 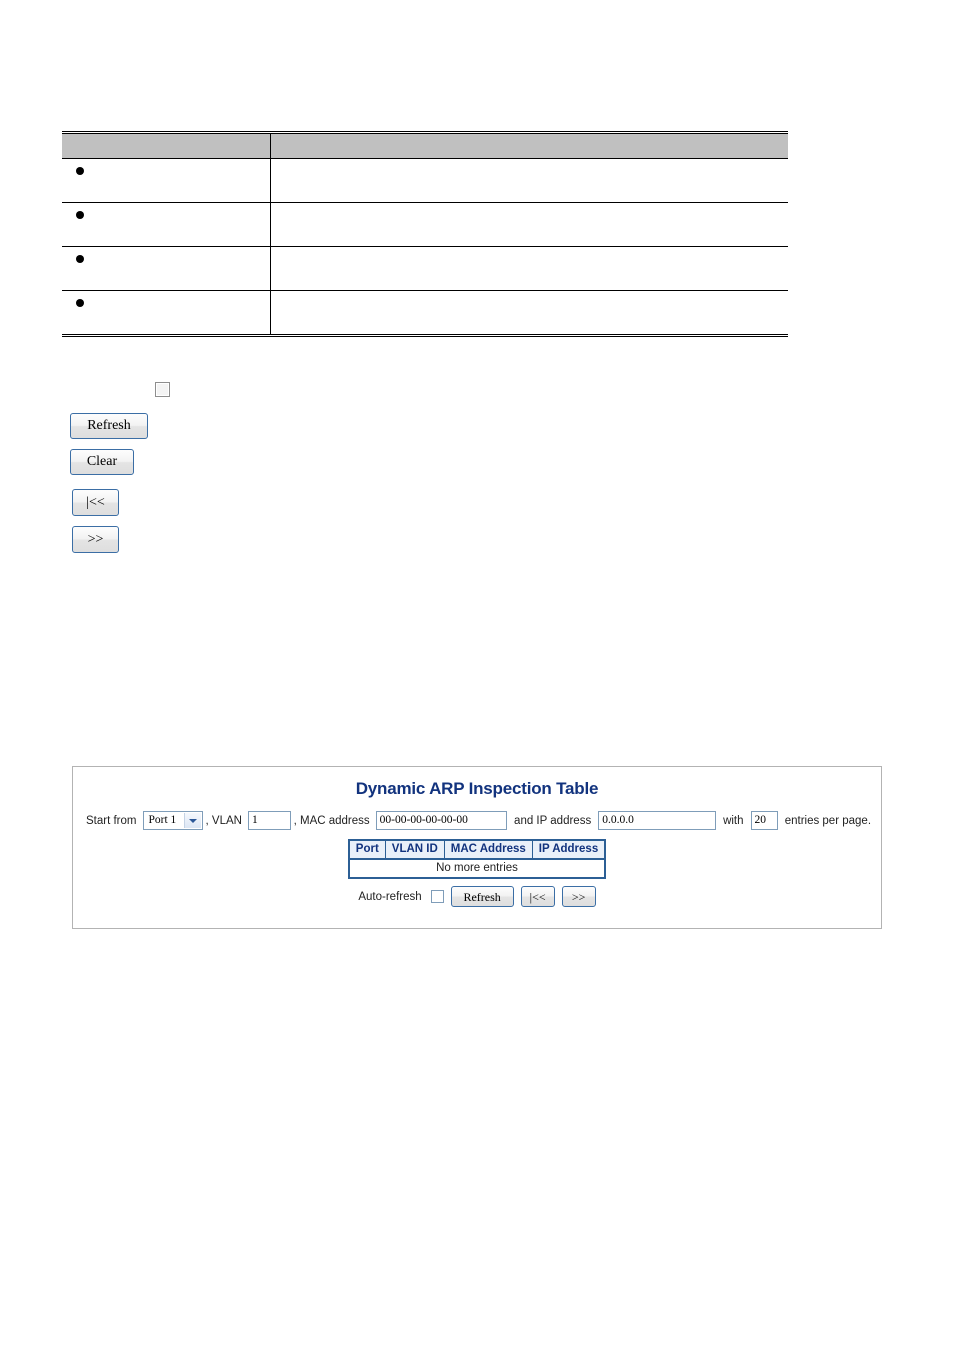 I want to click on auto-refresh-label: Auto-refresh, so click(x=390, y=896).